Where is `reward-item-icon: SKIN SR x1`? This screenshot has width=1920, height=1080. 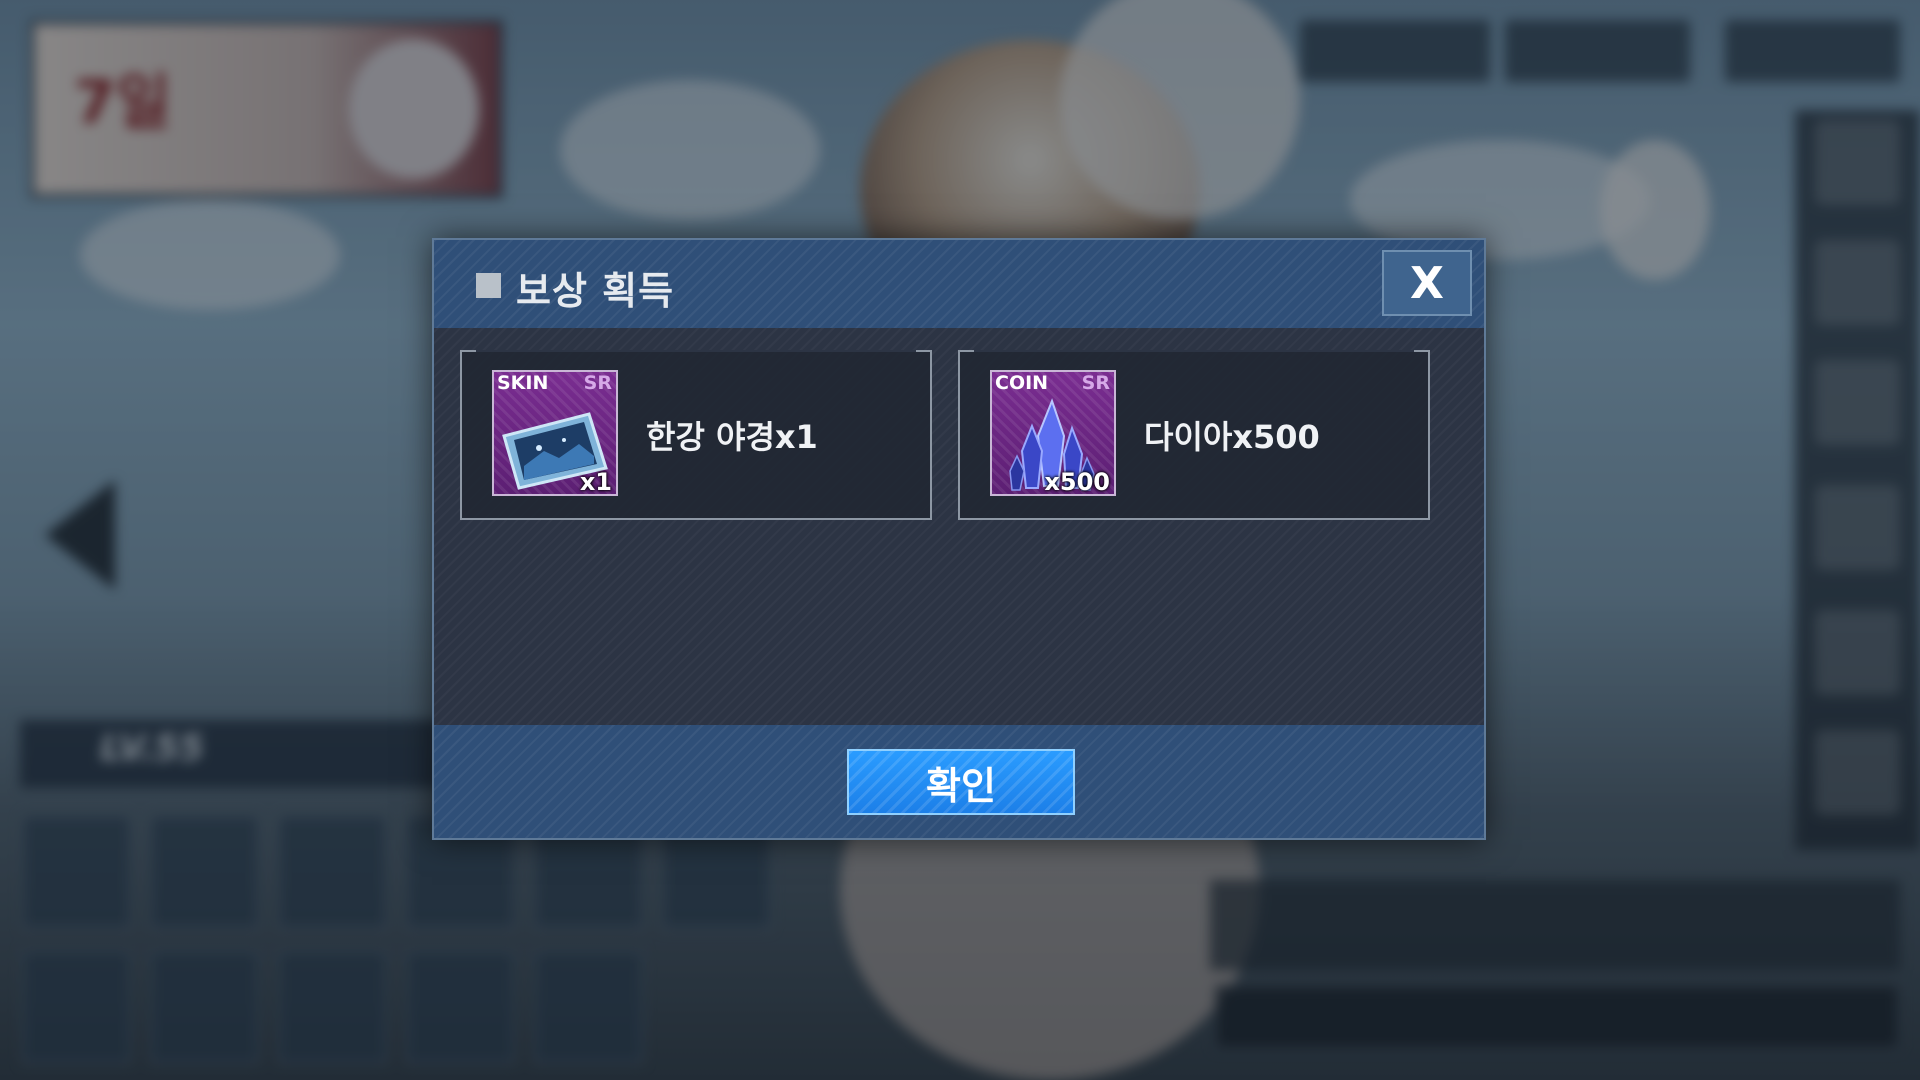 reward-item-icon: SKIN SR x1 is located at coordinates (555, 433).